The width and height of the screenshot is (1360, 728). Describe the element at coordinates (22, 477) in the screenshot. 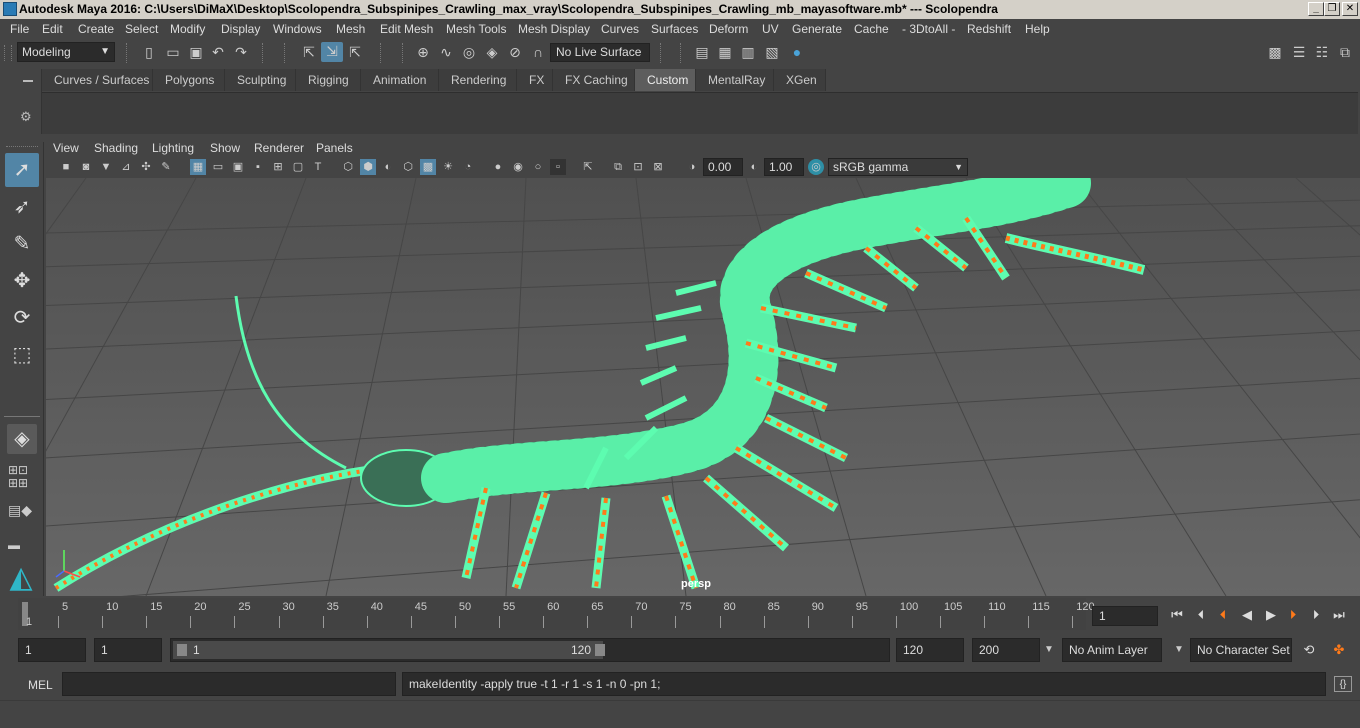

I see `four-view-layout-icon: ⊞⊡ ⊞⊞` at that location.